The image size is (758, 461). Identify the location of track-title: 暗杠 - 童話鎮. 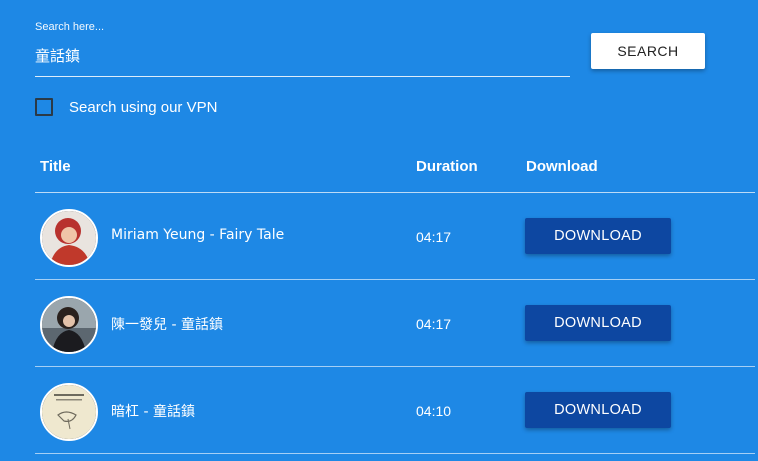
(153, 412).